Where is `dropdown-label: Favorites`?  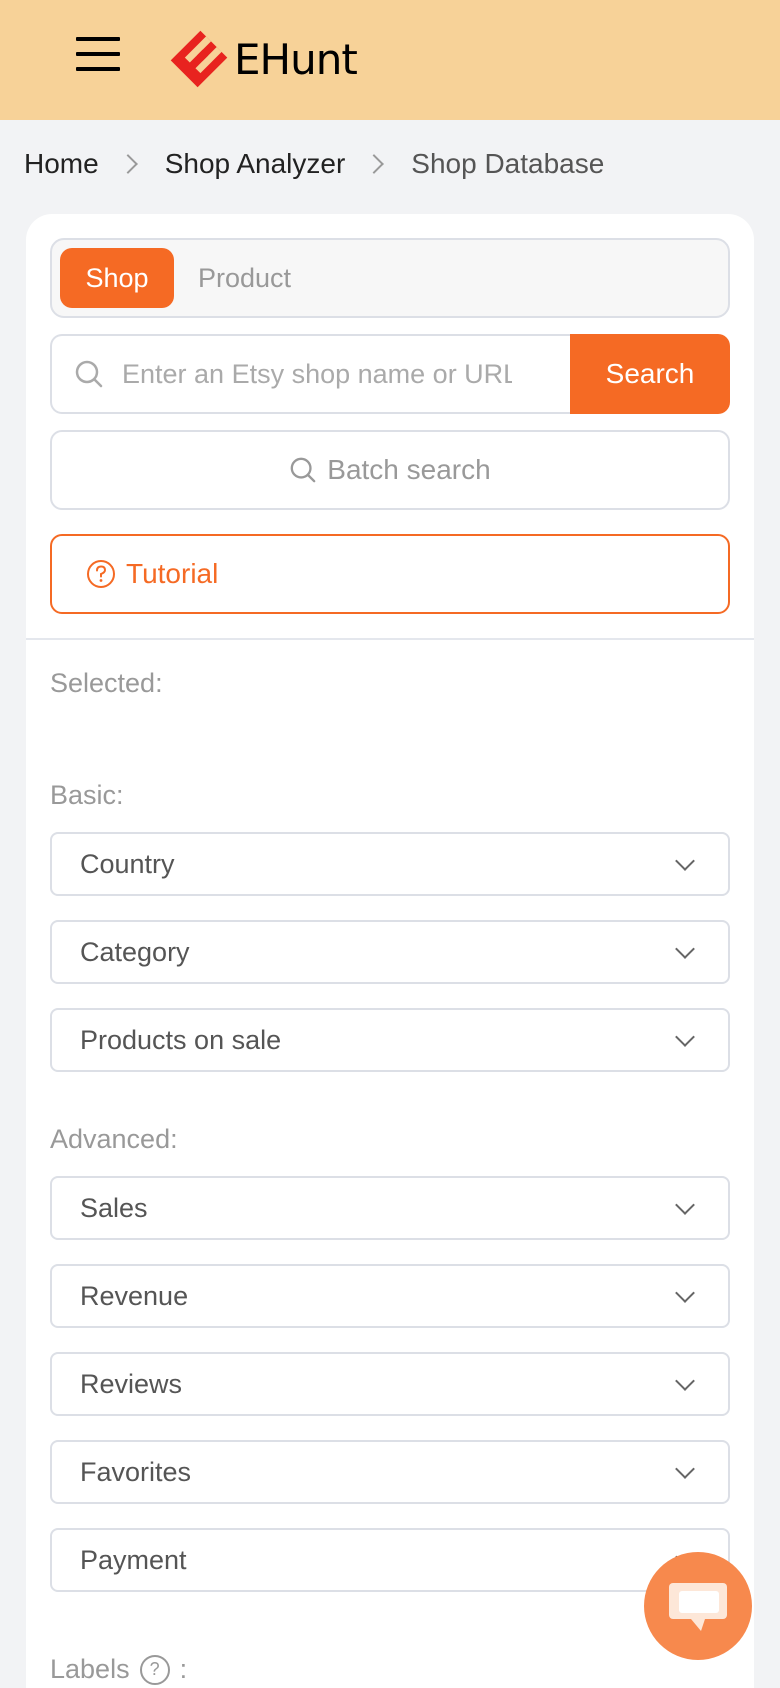
dropdown-label: Favorites is located at coordinates (136, 1471).